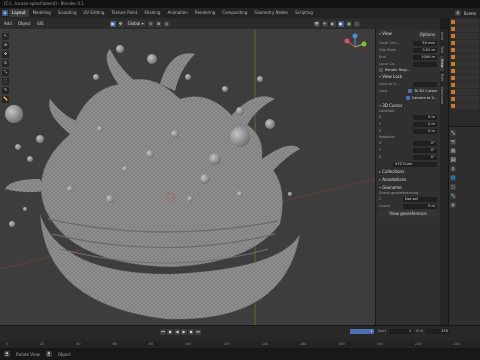  What do you see at coordinates (385, 34) in the screenshot?
I see `view-section-header: View` at bounding box center [385, 34].